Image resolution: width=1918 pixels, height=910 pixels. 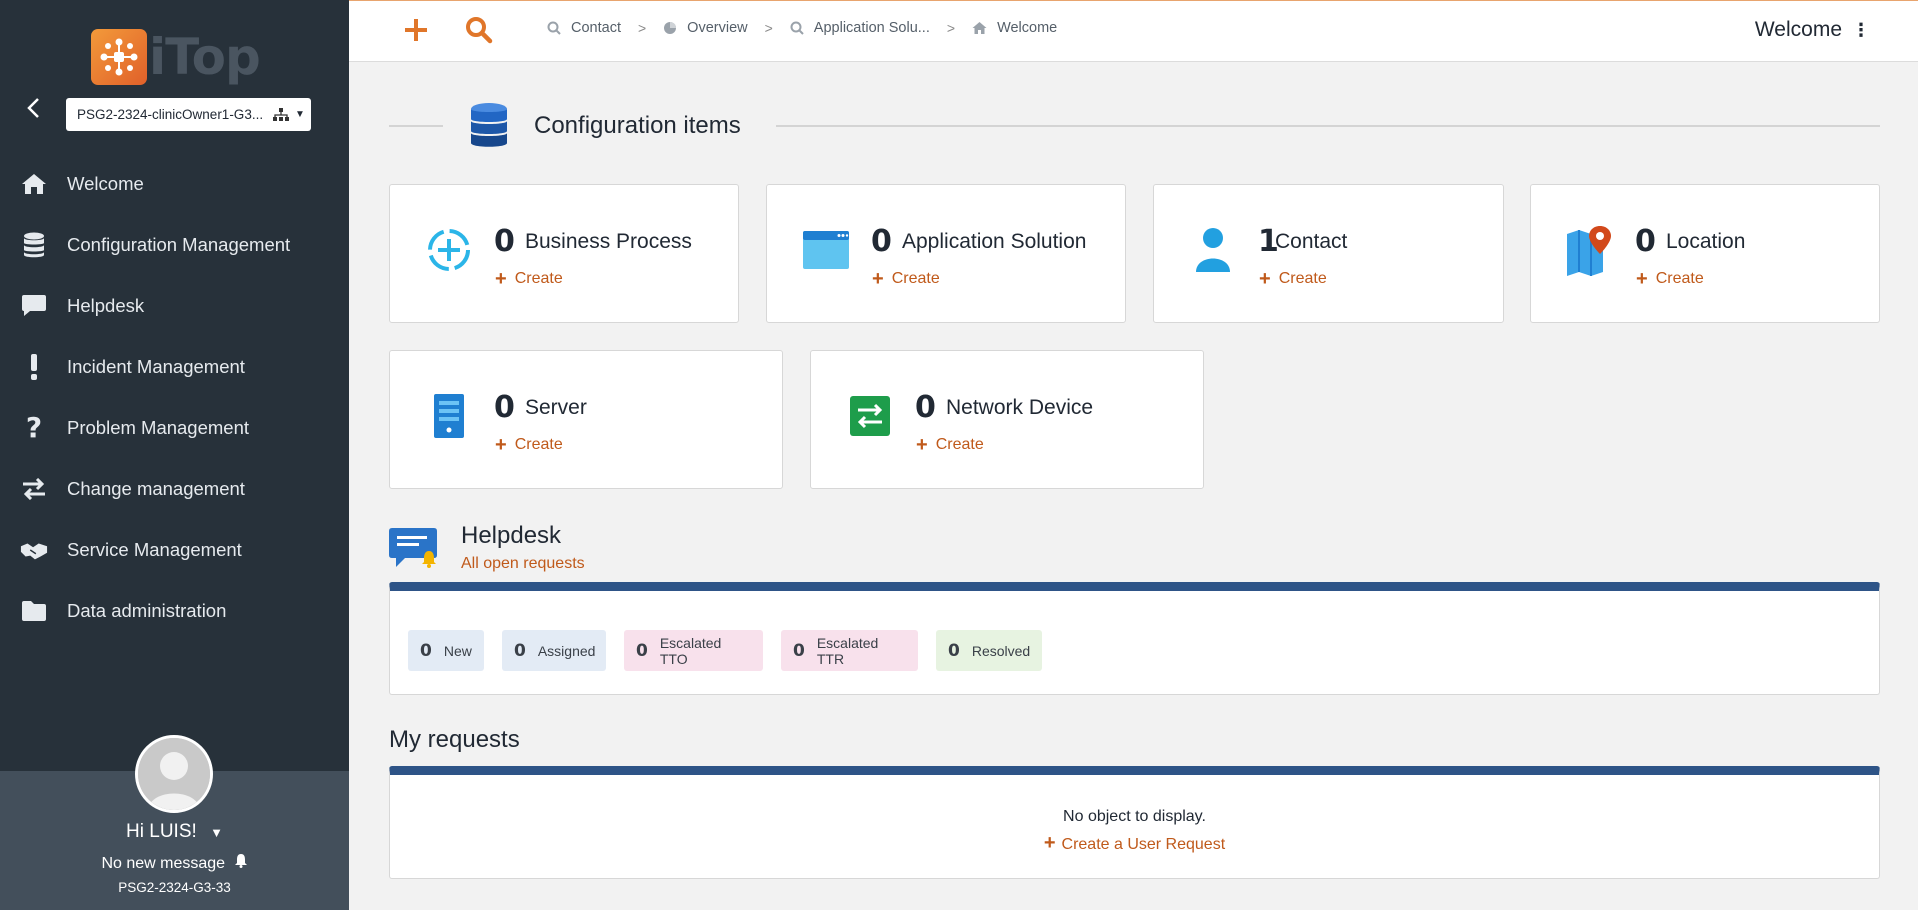 What do you see at coordinates (1020, 407) in the screenshot?
I see `card-title: Network Device` at bounding box center [1020, 407].